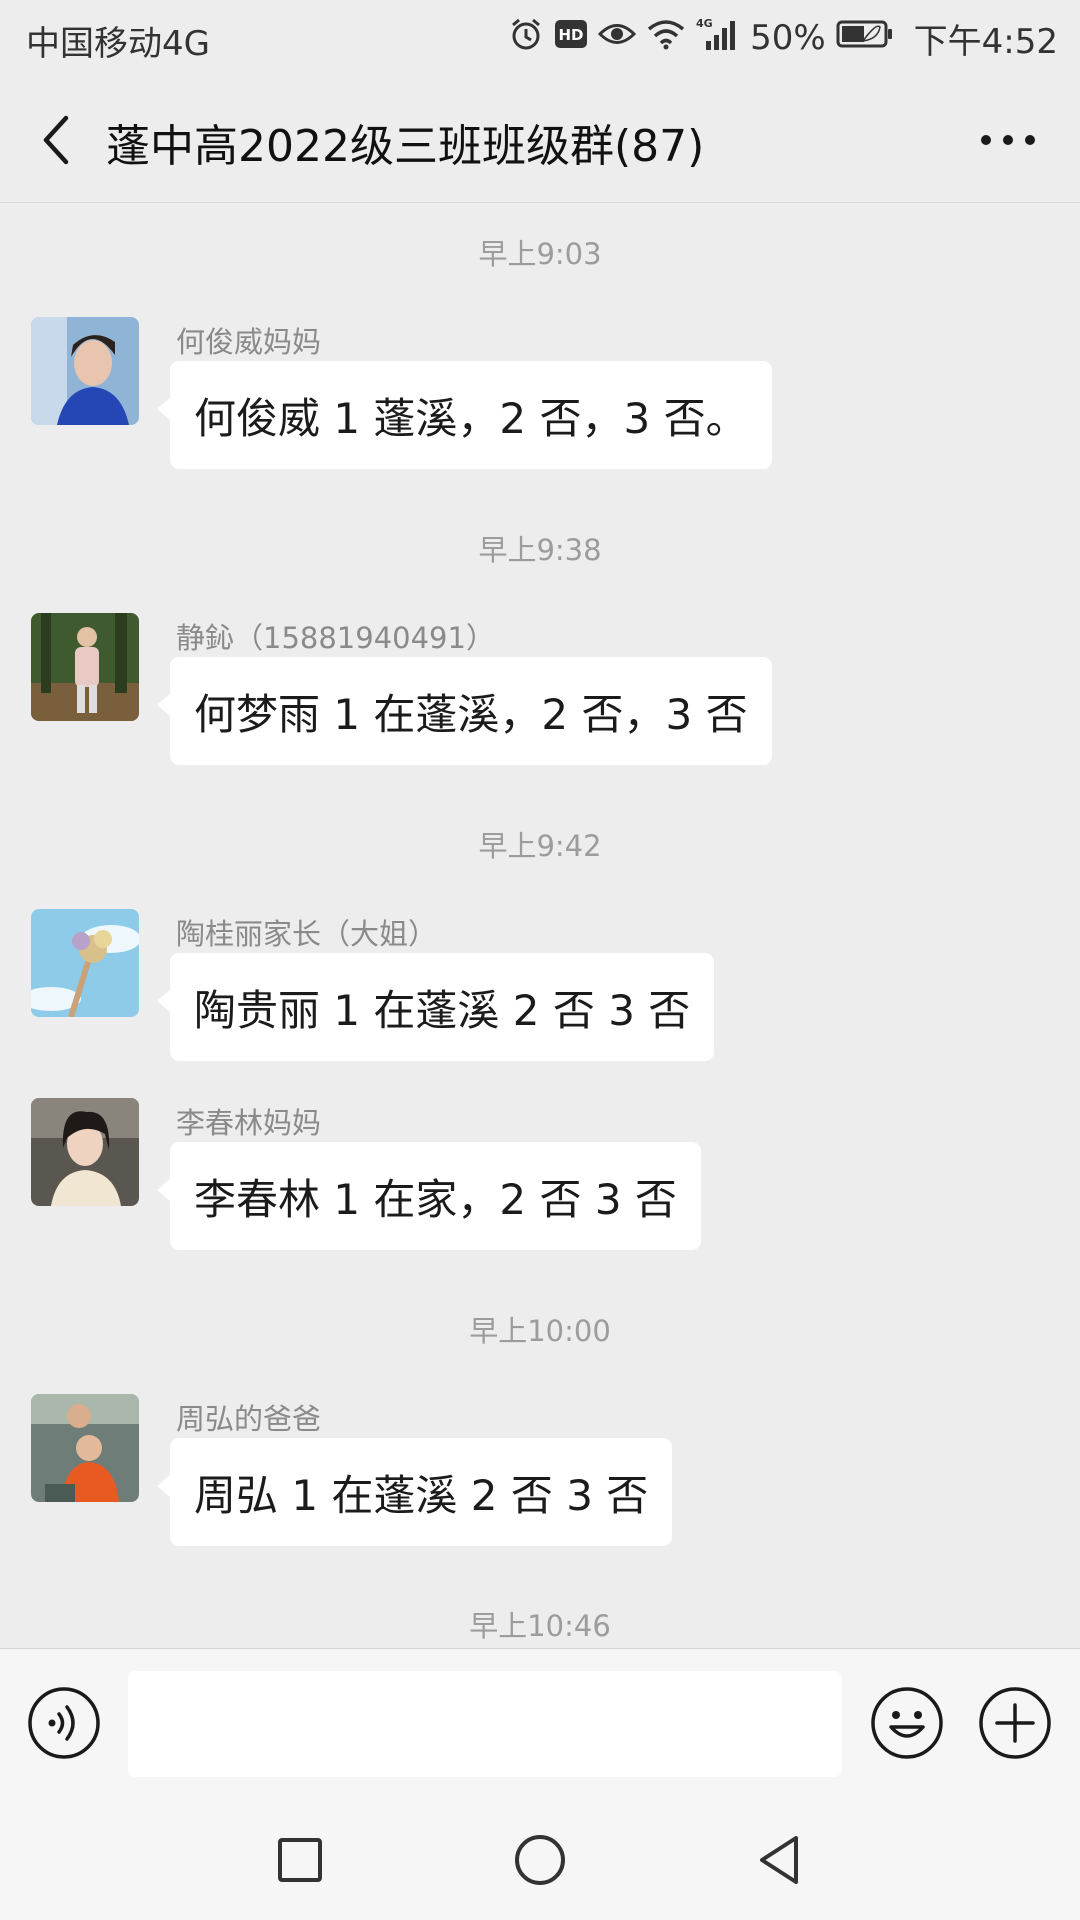 This screenshot has width=1080, height=1920. Describe the element at coordinates (526, 38) in the screenshot. I see `alarm-icon` at that location.